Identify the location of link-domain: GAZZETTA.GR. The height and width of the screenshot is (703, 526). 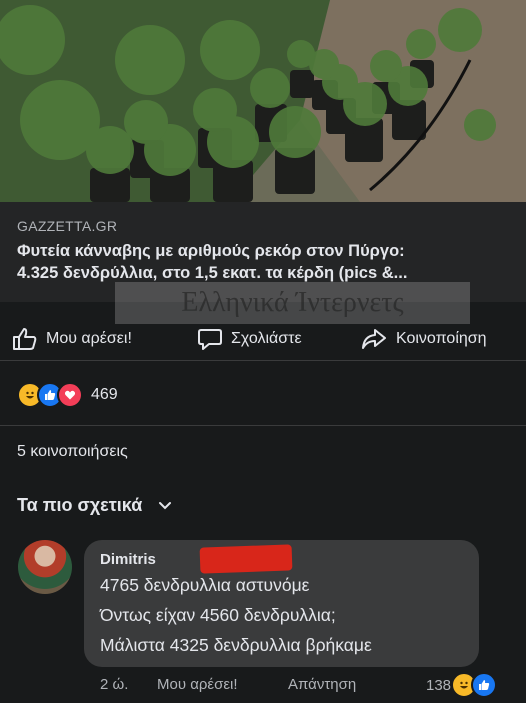
(67, 226).